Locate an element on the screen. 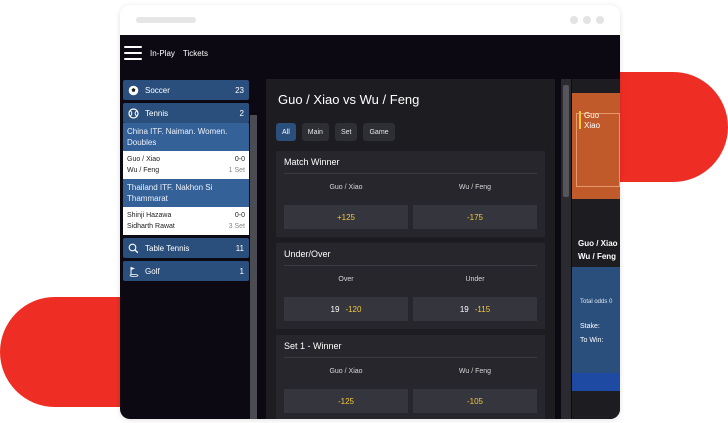  to-win-label: To Win: is located at coordinates (592, 340).